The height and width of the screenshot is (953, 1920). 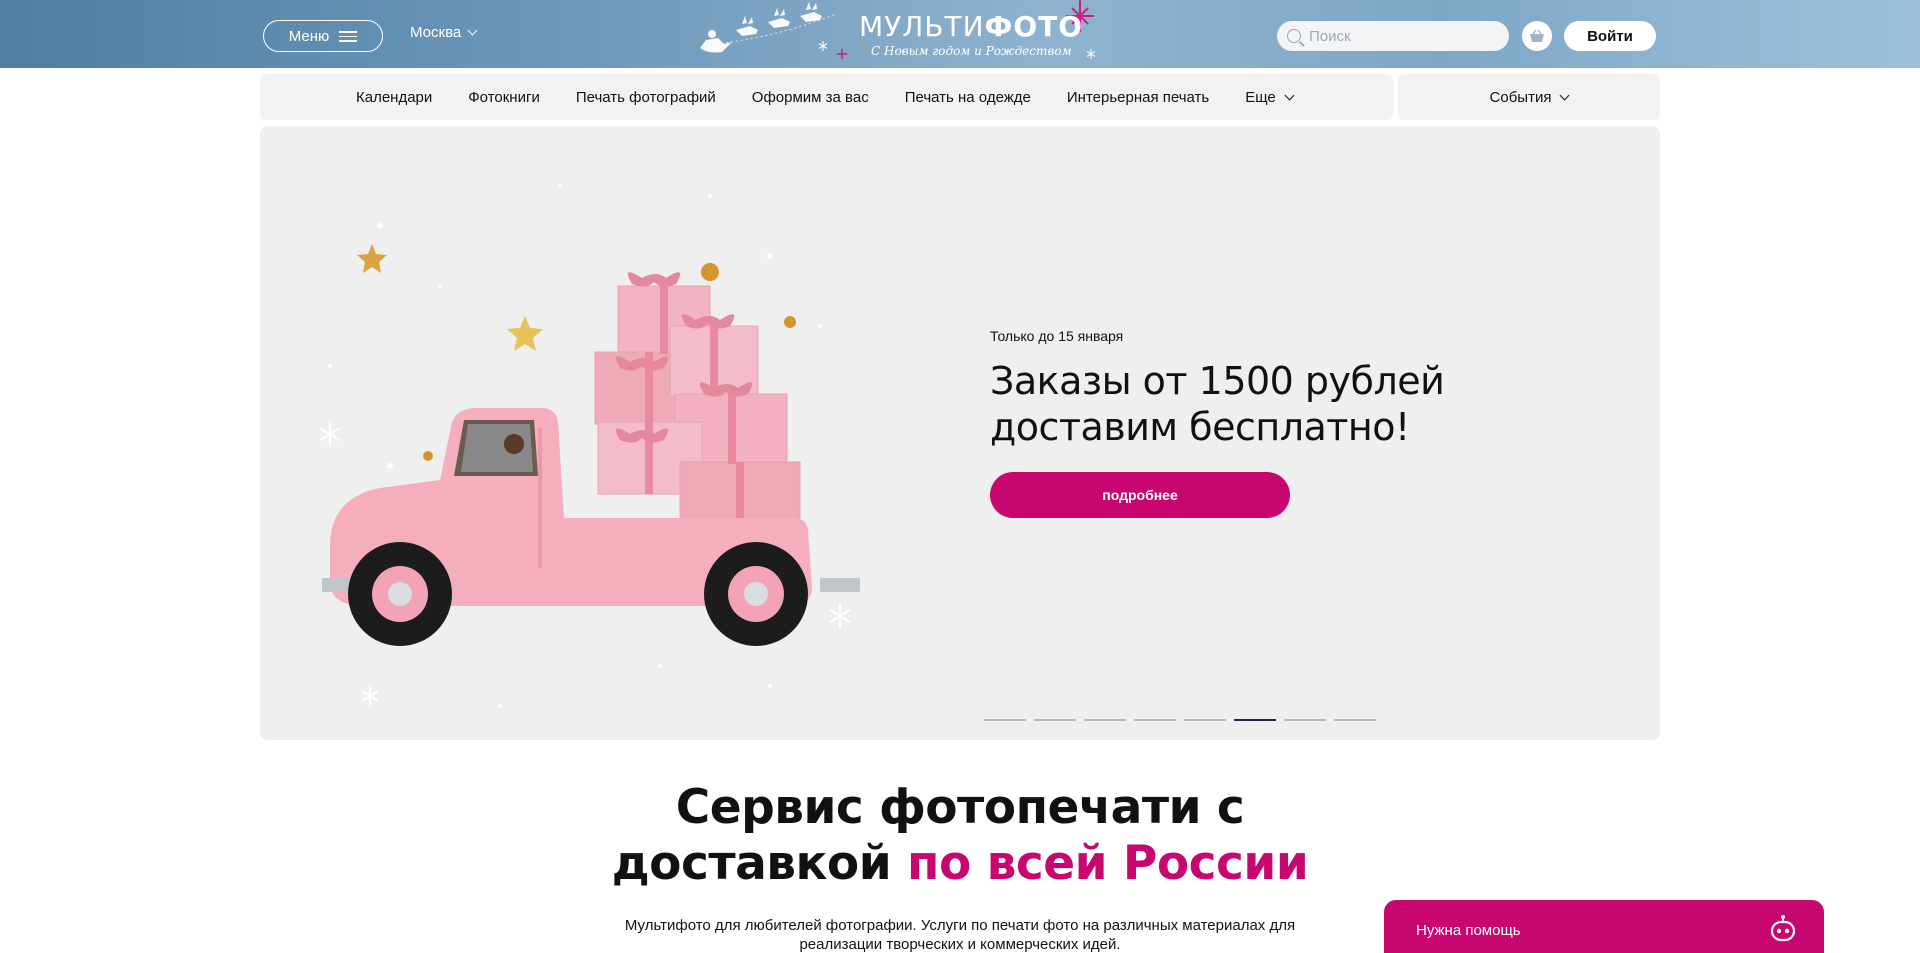 I want to click on city-selector: Москва, so click(x=444, y=32).